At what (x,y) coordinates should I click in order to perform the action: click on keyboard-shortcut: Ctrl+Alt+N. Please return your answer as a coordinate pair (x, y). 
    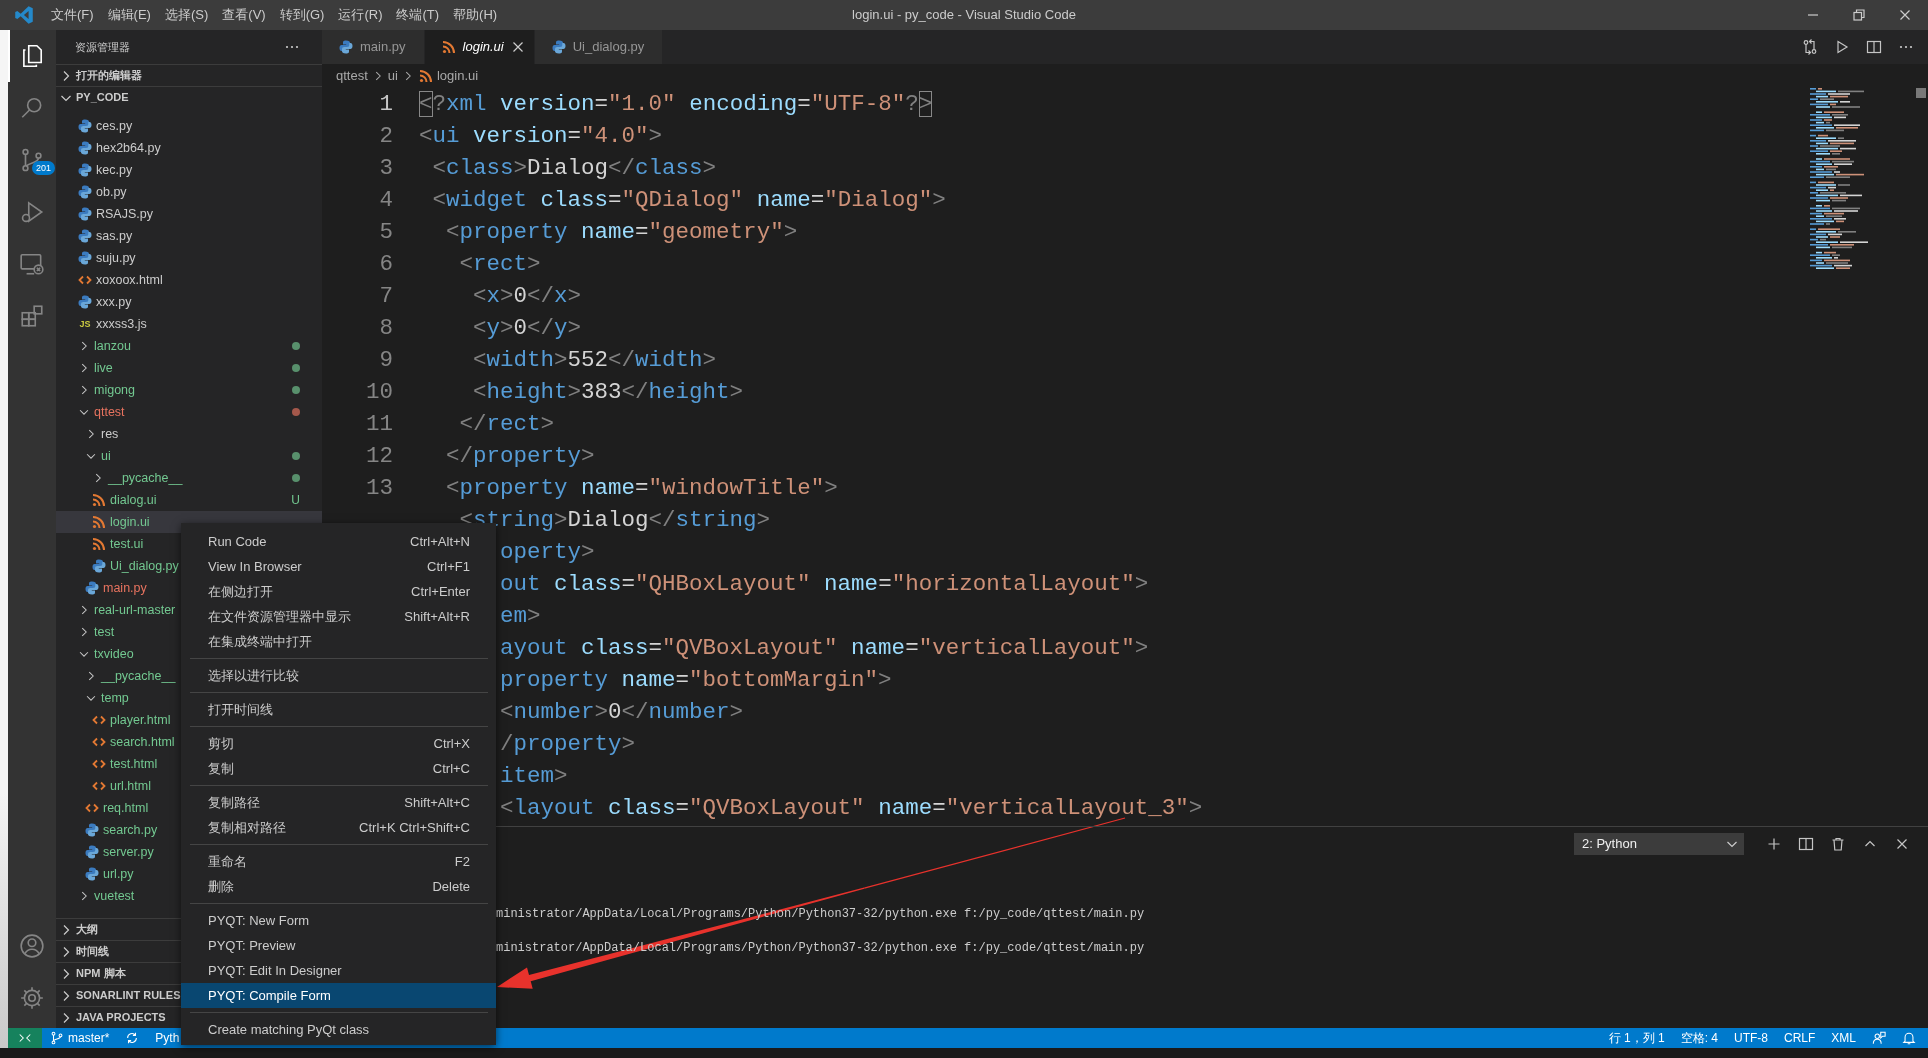
    Looking at the image, I should click on (440, 541).